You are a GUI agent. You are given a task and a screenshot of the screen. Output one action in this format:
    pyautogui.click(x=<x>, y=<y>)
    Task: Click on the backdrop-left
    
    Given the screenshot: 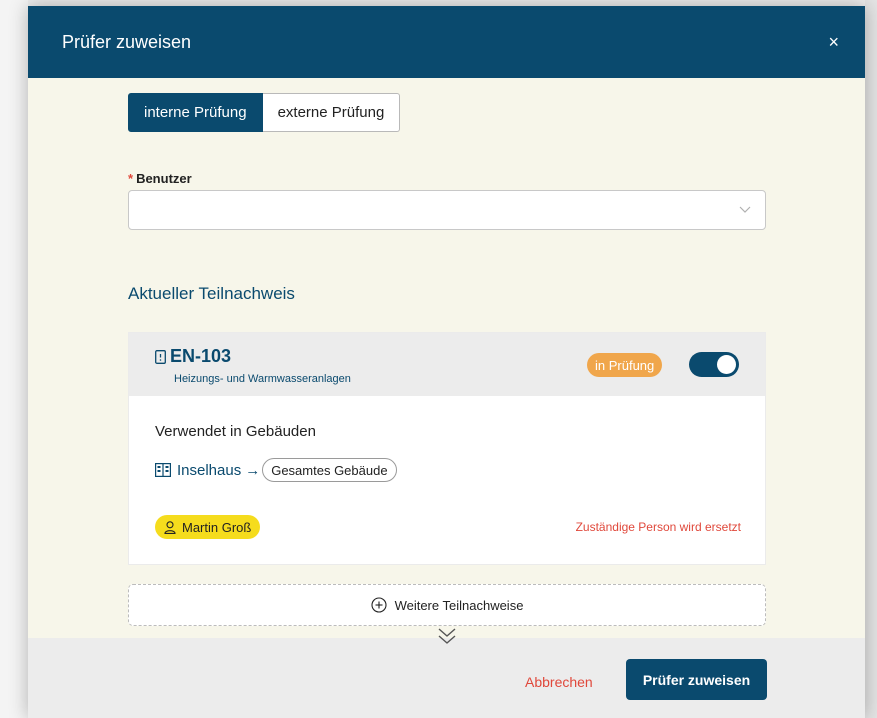 What is the action you would take?
    pyautogui.click(x=14, y=359)
    